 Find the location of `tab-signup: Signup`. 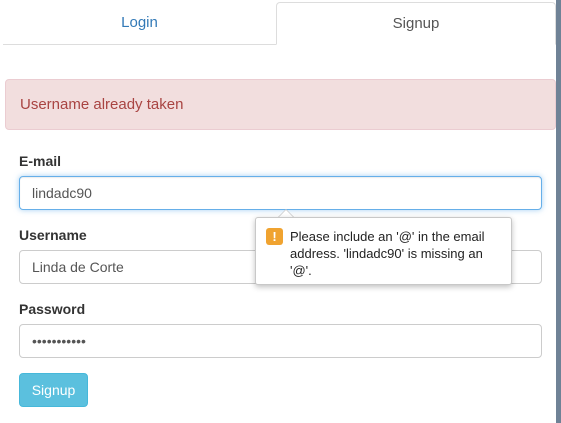

tab-signup: Signup is located at coordinates (416, 23).